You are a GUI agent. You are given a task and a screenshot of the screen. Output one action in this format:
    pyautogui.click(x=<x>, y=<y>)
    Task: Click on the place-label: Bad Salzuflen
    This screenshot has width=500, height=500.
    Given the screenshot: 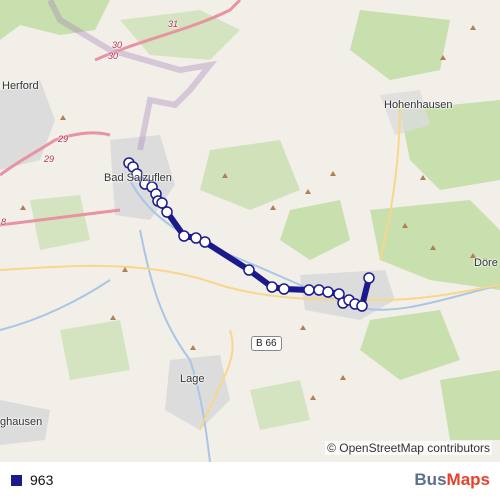 What is the action you would take?
    pyautogui.click(x=138, y=178)
    